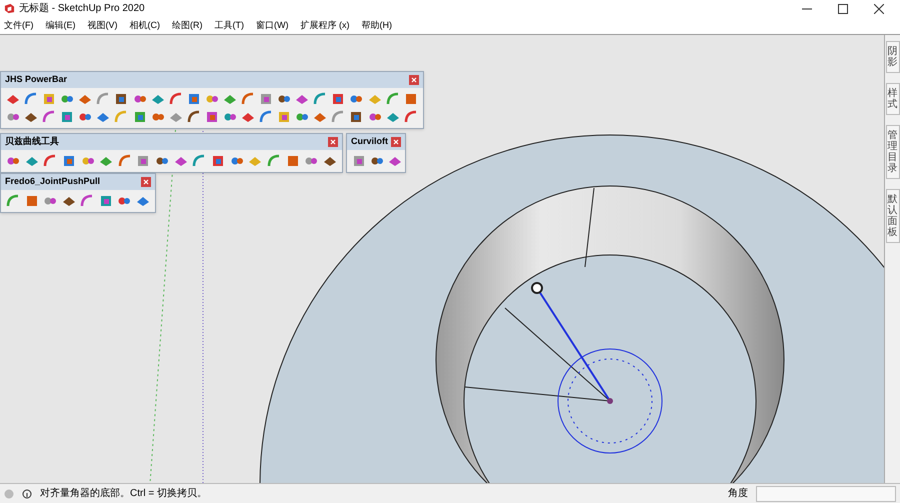 Image resolution: width=900 pixels, height=503 pixels. Describe the element at coordinates (82, 9) in the screenshot. I see `window-title: 无标题 - SketchUp Pro 2020` at that location.